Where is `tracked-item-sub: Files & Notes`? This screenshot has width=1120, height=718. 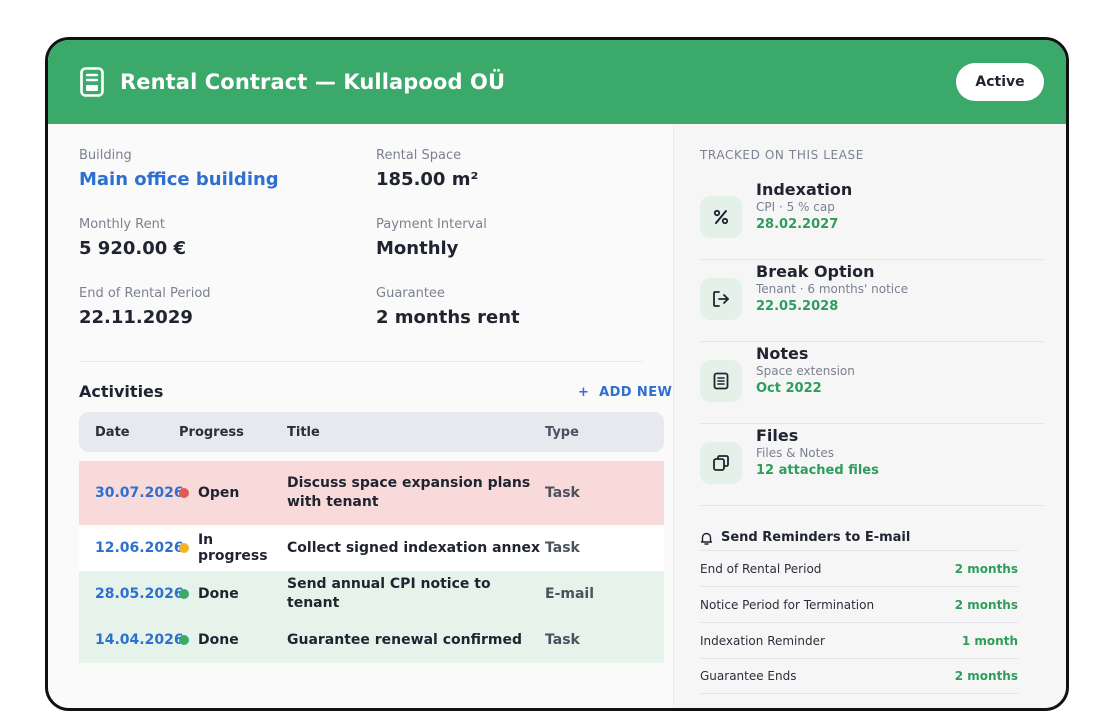 tracked-item-sub: Files & Notes is located at coordinates (795, 453).